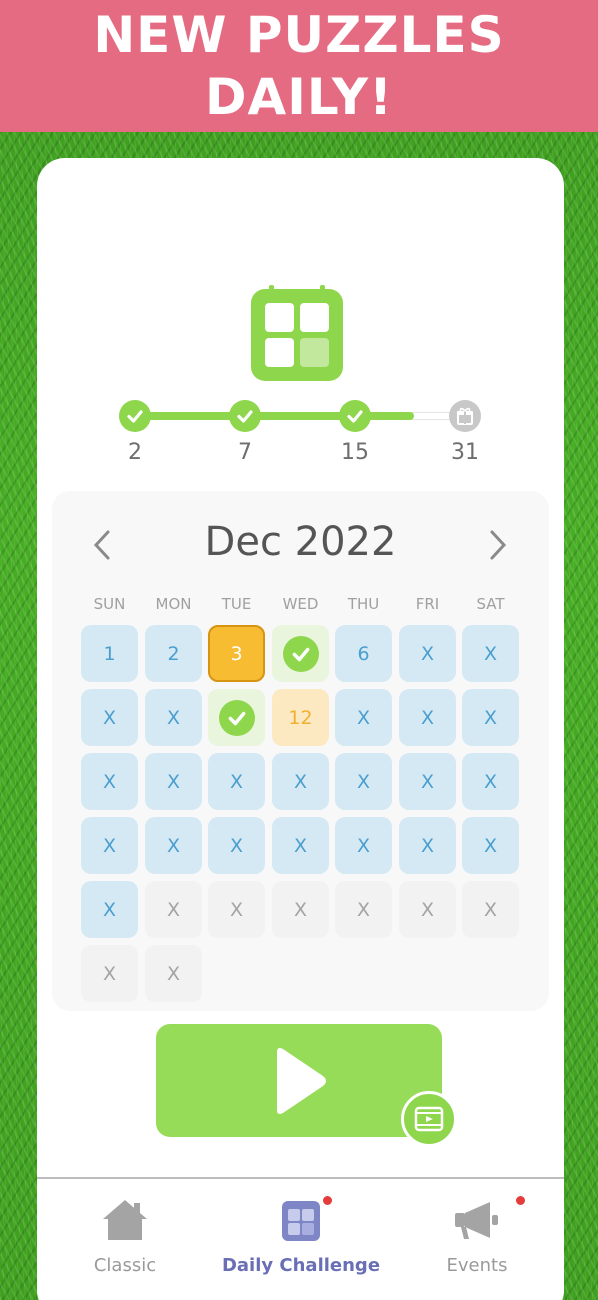 Image resolution: width=598 pixels, height=1300 pixels. I want to click on next-month-chevron-icon, so click(498, 545).